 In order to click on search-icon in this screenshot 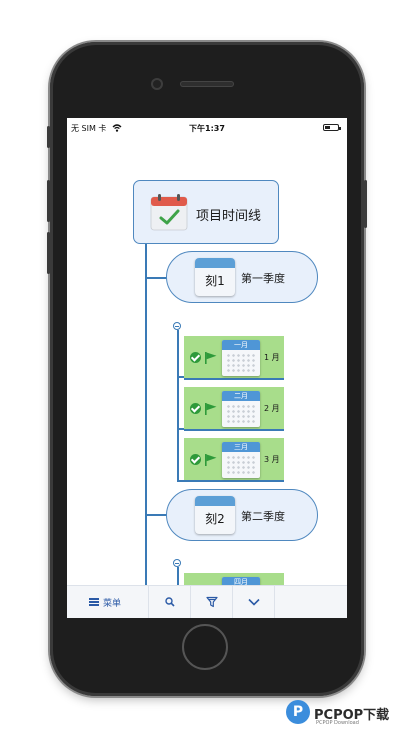, I will do `click(170, 602)`.